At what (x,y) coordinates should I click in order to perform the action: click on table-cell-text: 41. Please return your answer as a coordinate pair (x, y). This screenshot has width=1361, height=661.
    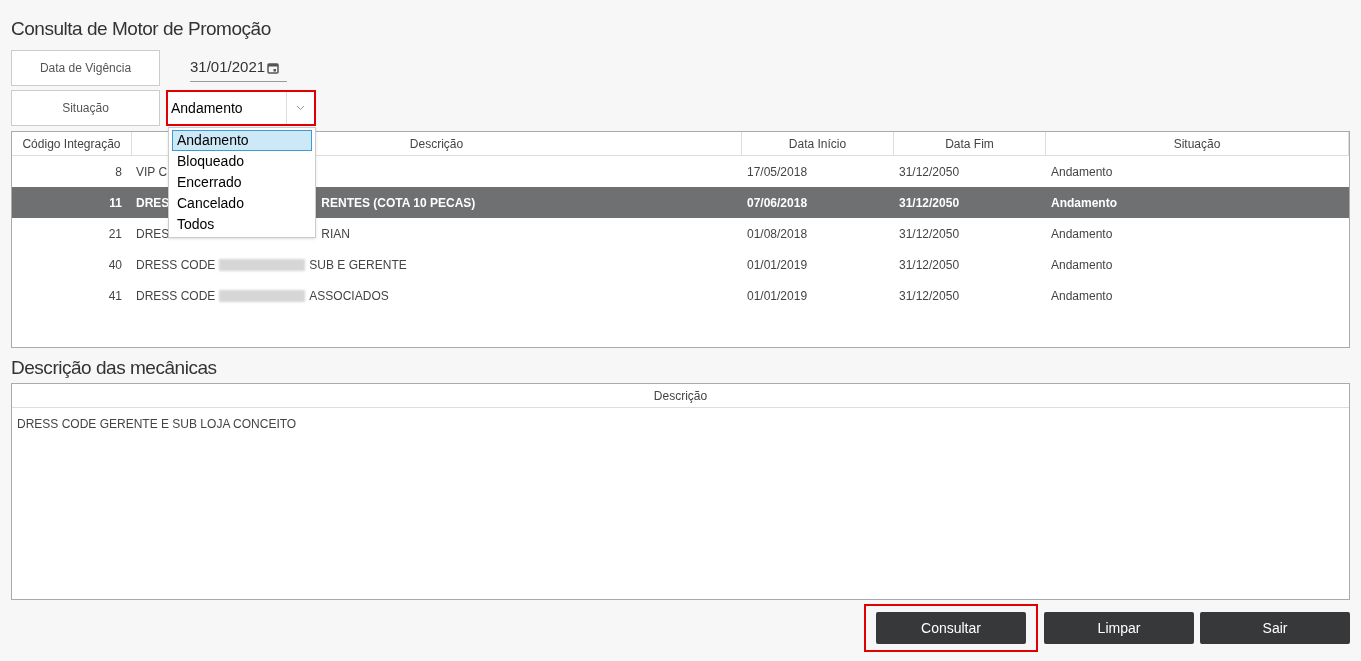
    Looking at the image, I should click on (115, 296).